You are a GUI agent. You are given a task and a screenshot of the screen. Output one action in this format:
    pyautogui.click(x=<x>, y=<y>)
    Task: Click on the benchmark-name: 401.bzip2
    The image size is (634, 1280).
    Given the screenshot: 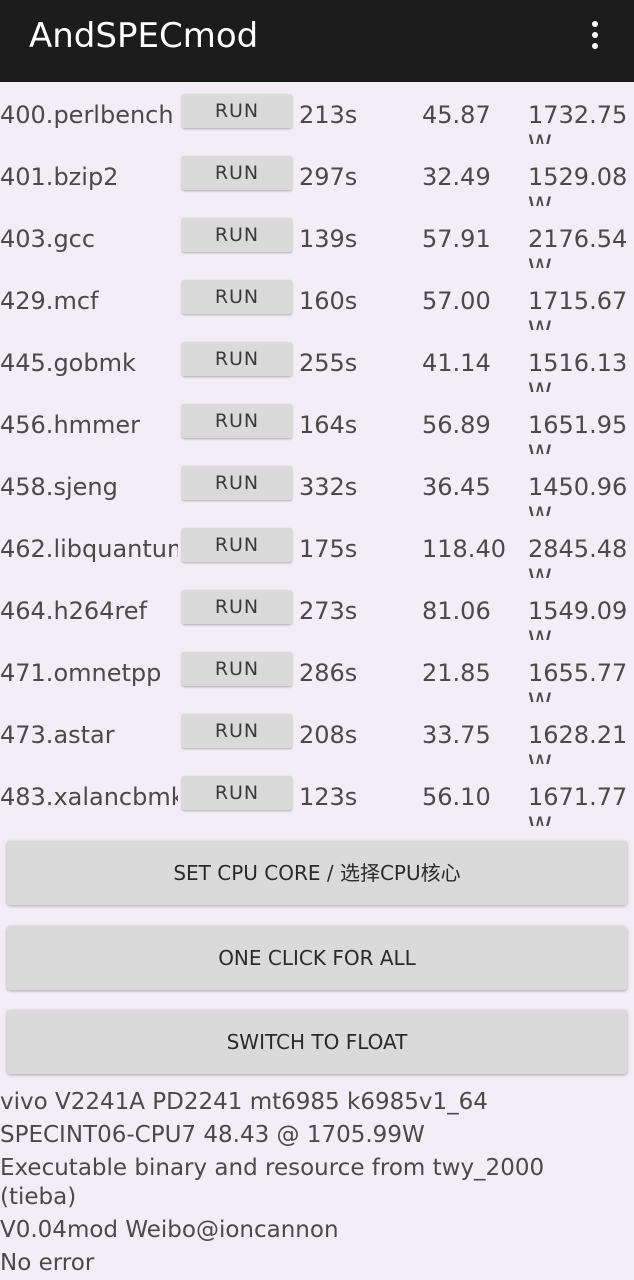 What is the action you would take?
    pyautogui.click(x=59, y=177)
    